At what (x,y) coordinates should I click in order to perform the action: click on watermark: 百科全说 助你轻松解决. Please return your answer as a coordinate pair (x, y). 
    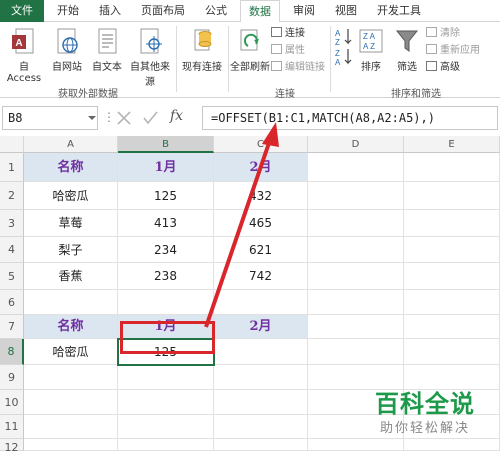
    Looking at the image, I should click on (425, 417).